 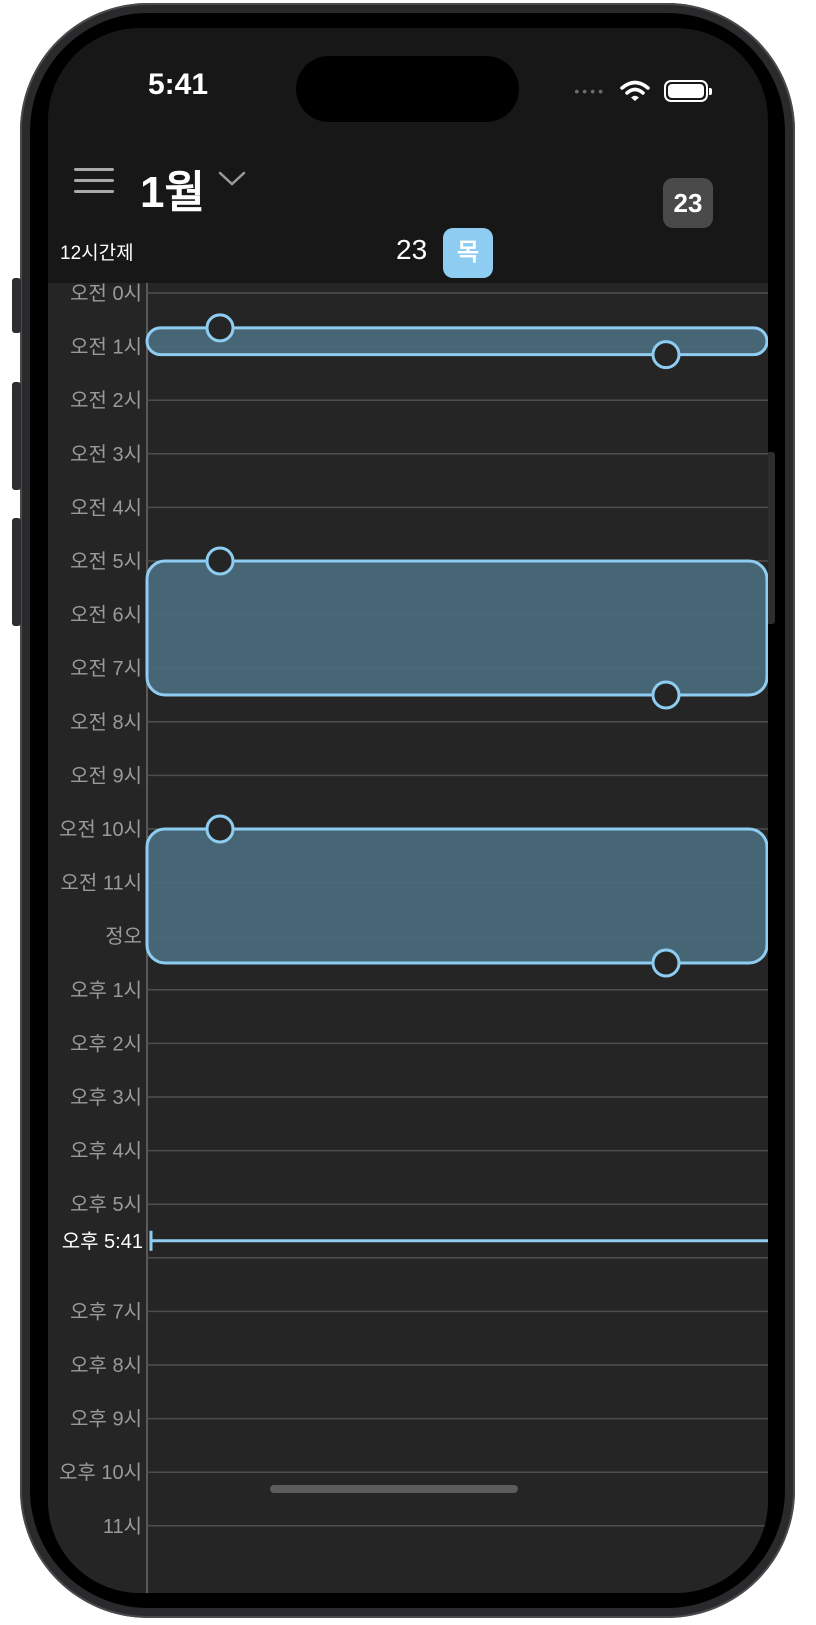 What do you see at coordinates (101, 883) in the screenshot?
I see `hour-label: 오전 11시` at bounding box center [101, 883].